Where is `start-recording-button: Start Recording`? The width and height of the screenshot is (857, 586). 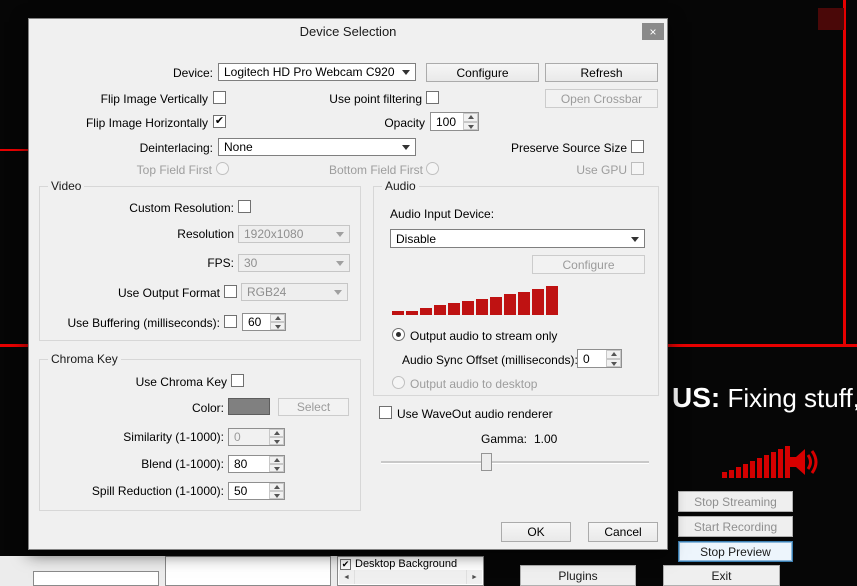 start-recording-button: Start Recording is located at coordinates (735, 526).